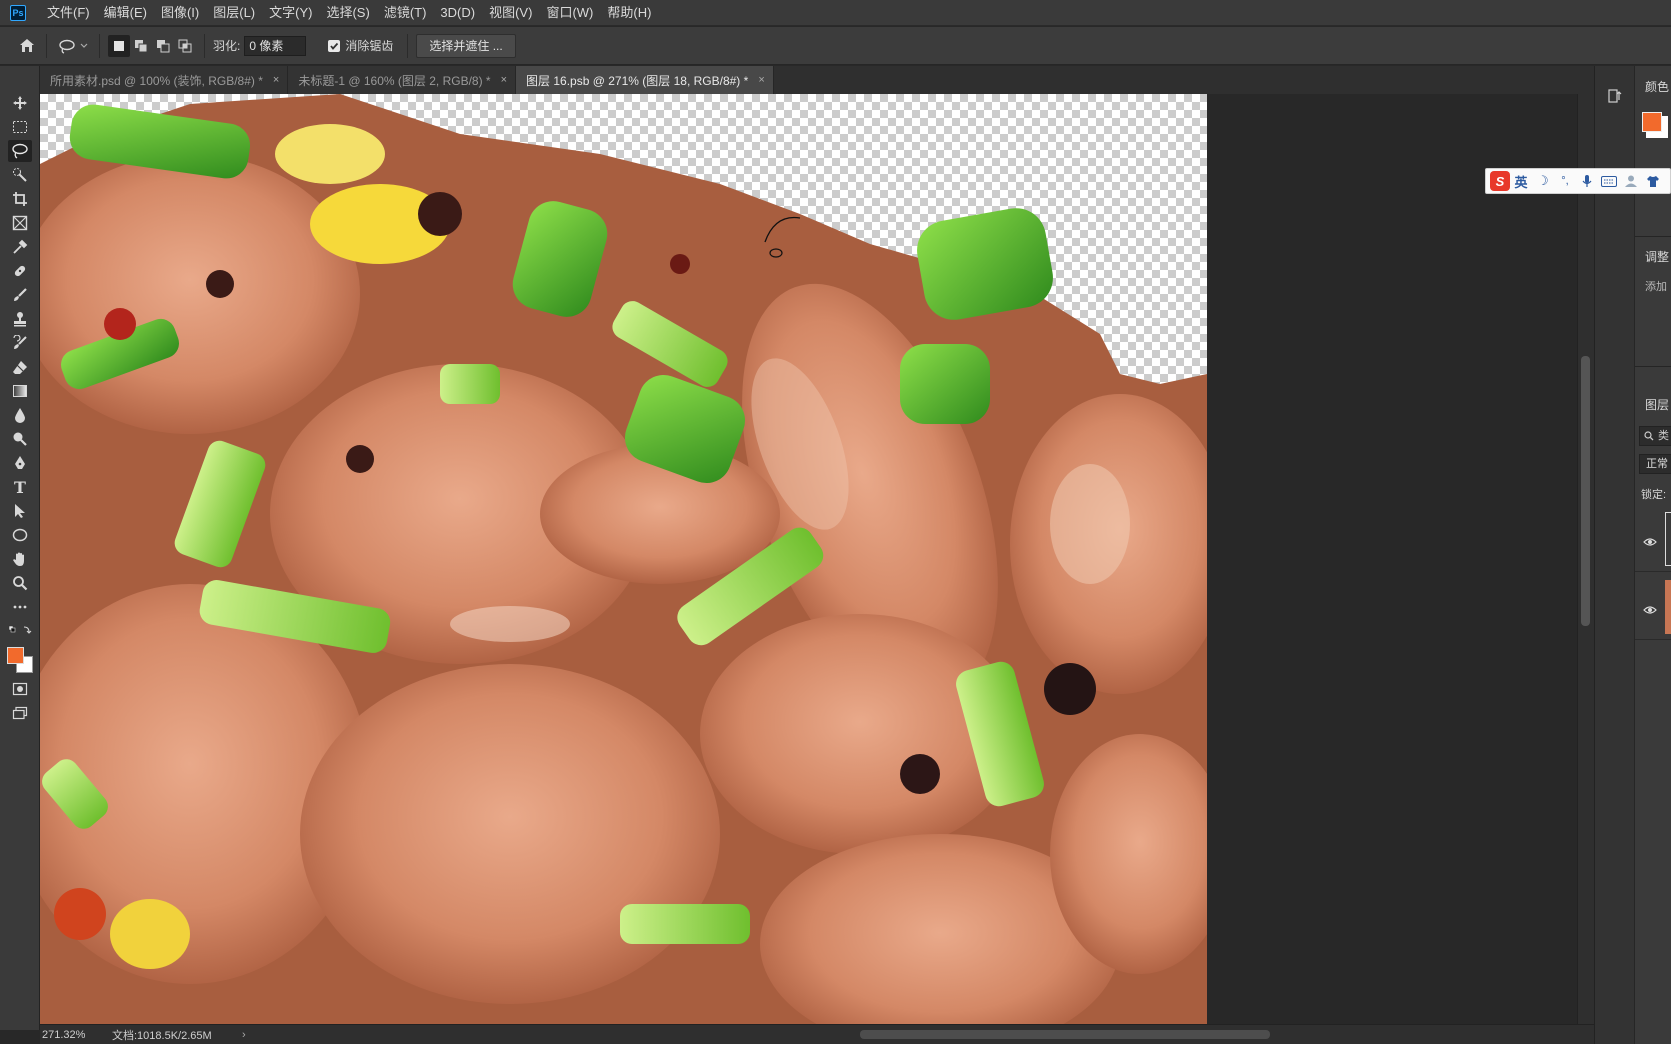 This screenshot has width=1671, height=1044. I want to click on status-bar: 271.32% 文档:1018.5K/2.65M ›, so click(817, 1034).